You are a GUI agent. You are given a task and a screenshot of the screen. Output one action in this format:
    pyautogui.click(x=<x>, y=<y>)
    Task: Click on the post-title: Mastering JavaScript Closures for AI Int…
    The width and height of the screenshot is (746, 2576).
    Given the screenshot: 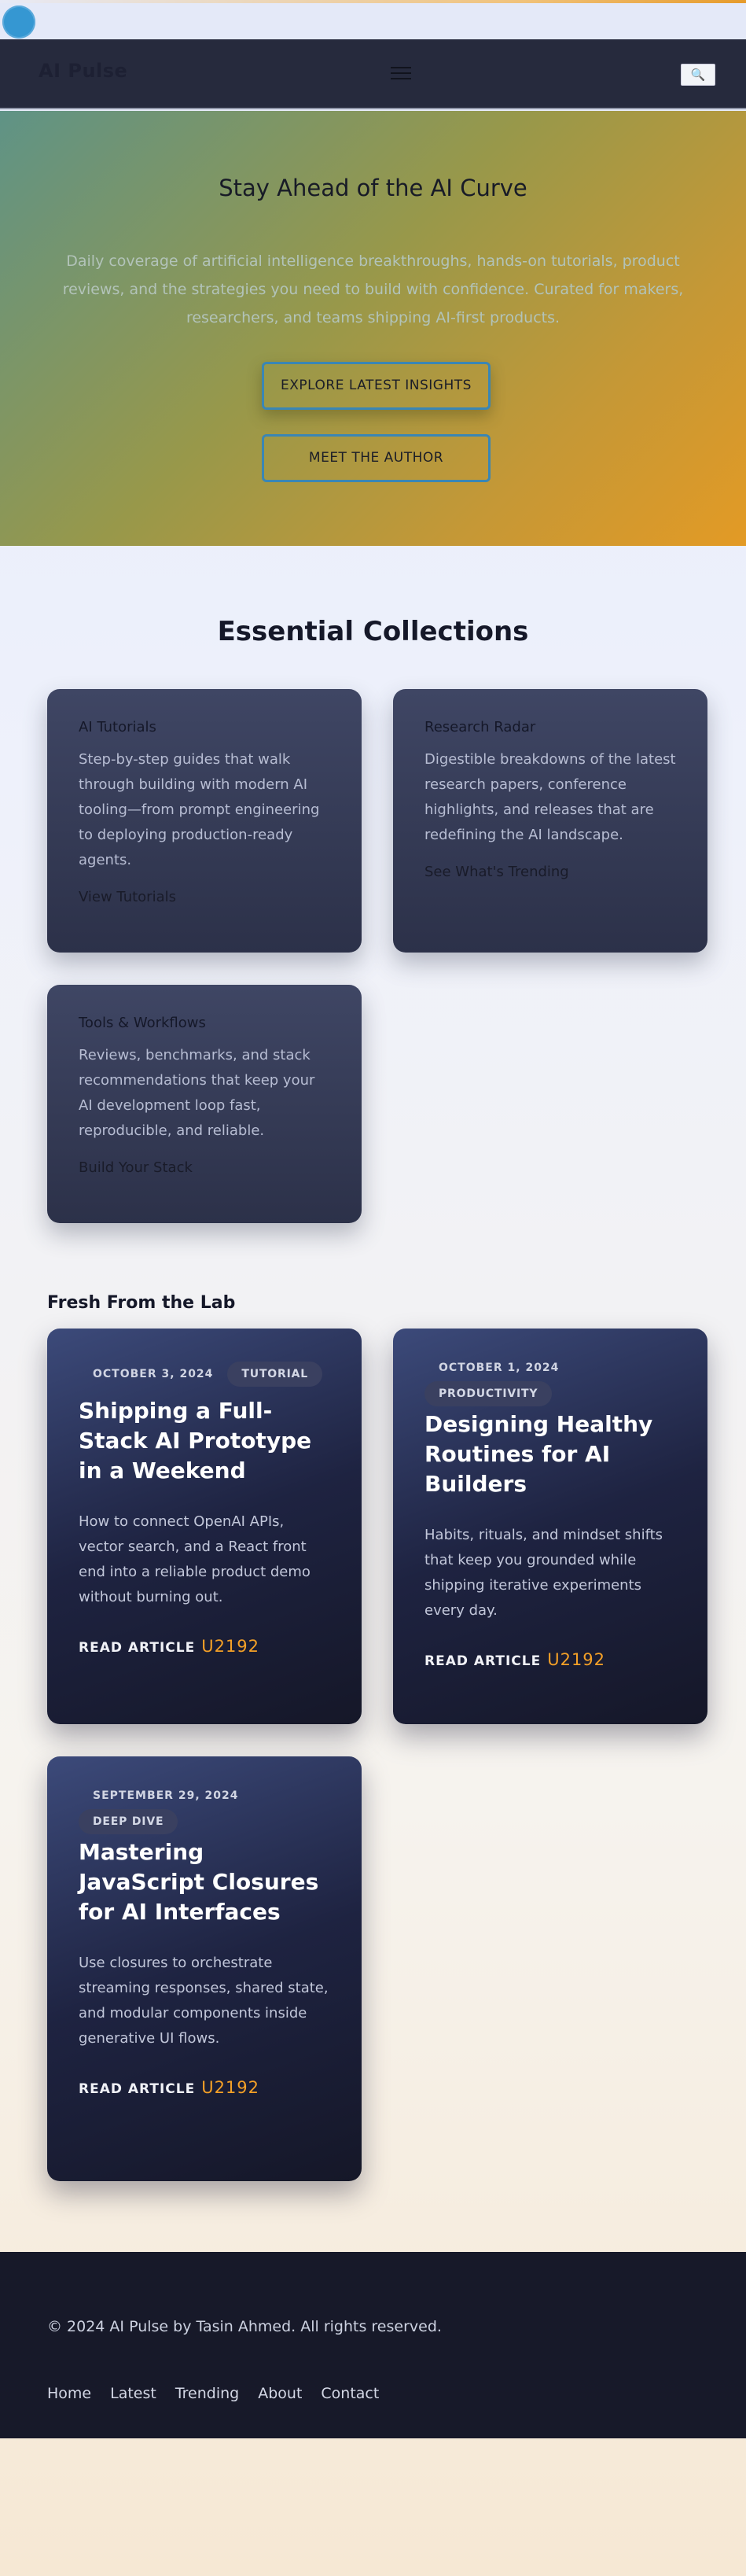 What is the action you would take?
    pyautogui.click(x=204, y=1882)
    